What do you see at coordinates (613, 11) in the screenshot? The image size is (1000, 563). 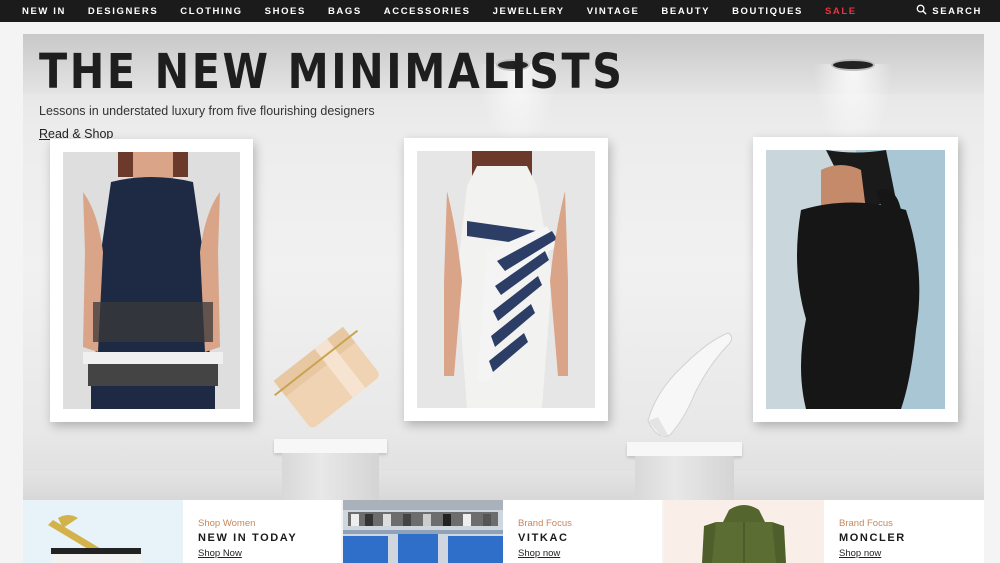 I see `nav-vintage: VINTAGE` at bounding box center [613, 11].